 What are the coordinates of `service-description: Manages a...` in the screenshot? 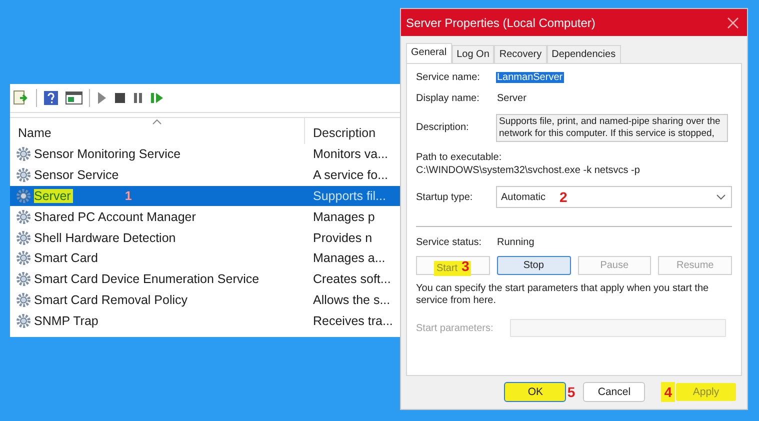 It's located at (349, 258).